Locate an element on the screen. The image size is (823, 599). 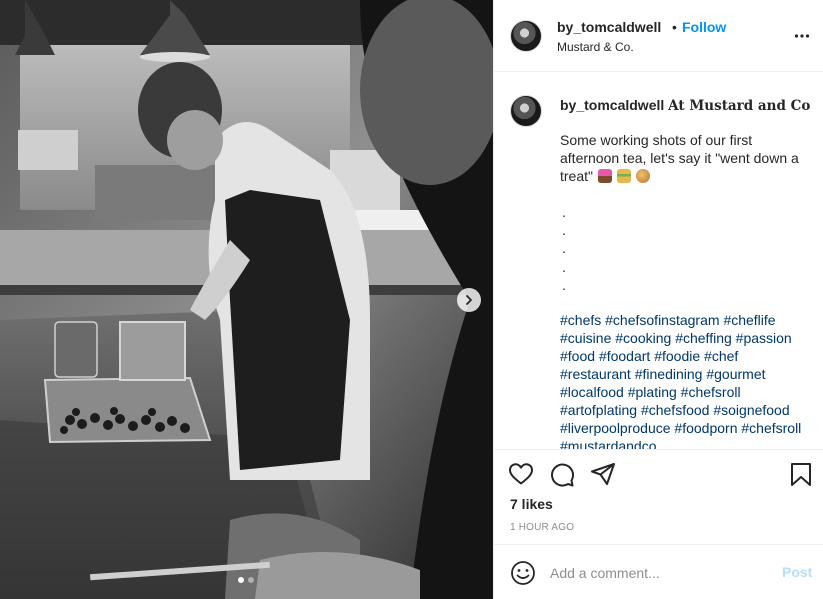
hashtag-link: #passion is located at coordinates (764, 338).